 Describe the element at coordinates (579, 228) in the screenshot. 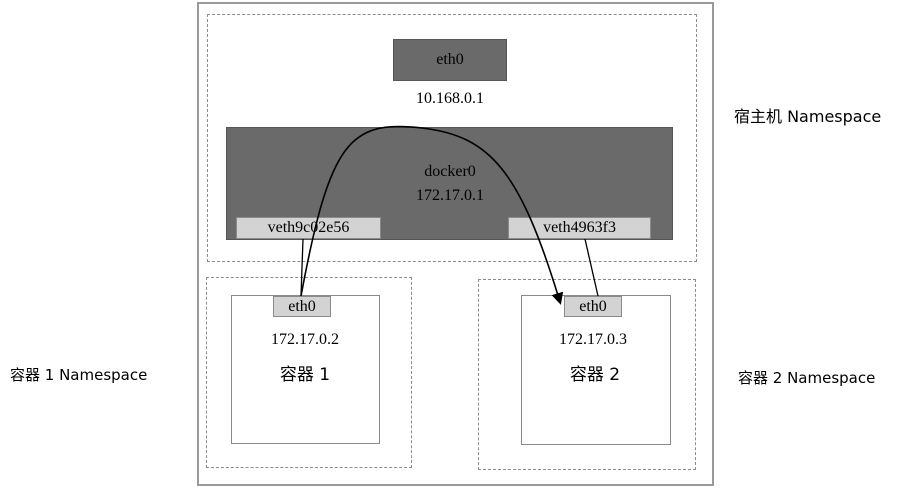

I see `veth-container2: veth4963f3` at that location.